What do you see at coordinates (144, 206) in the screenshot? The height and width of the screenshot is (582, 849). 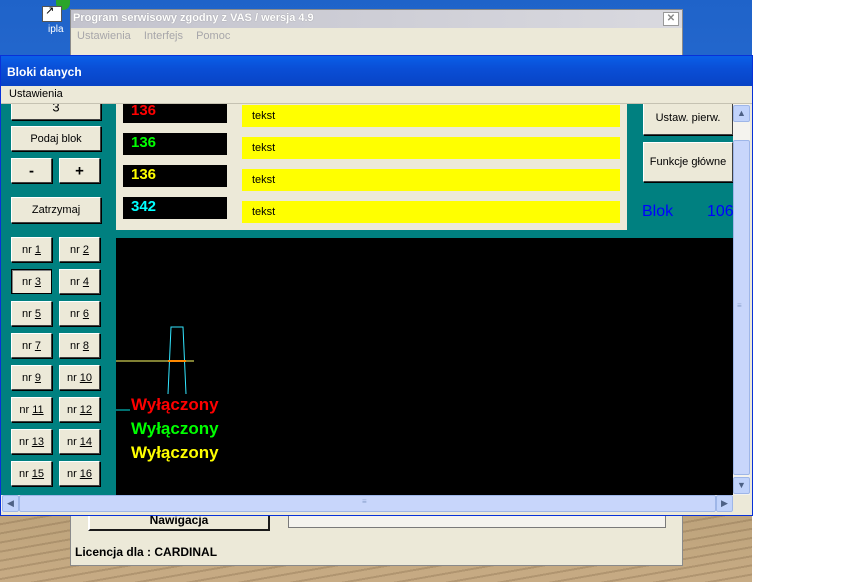 I see `value-4: 342` at bounding box center [144, 206].